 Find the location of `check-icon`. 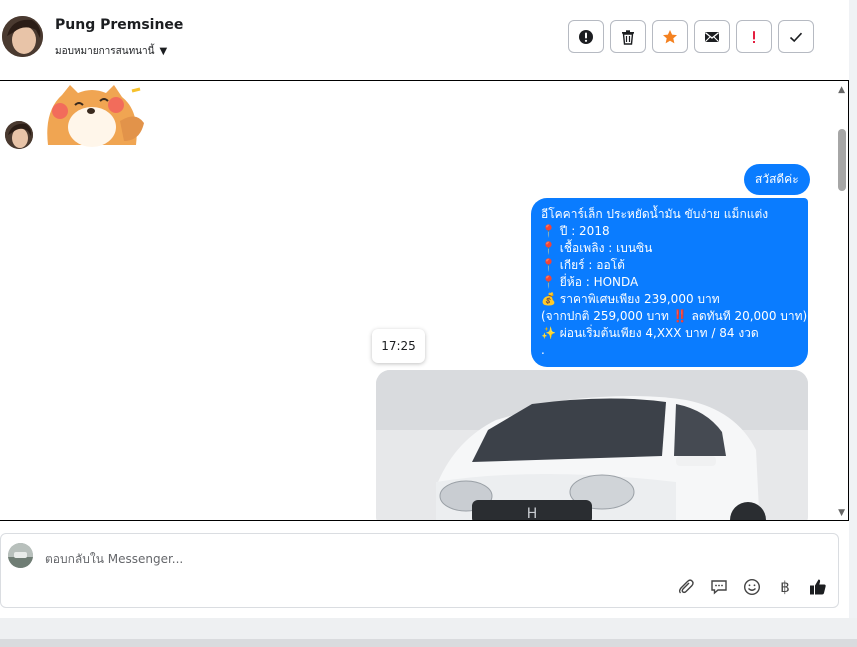

check-icon is located at coordinates (796, 37).